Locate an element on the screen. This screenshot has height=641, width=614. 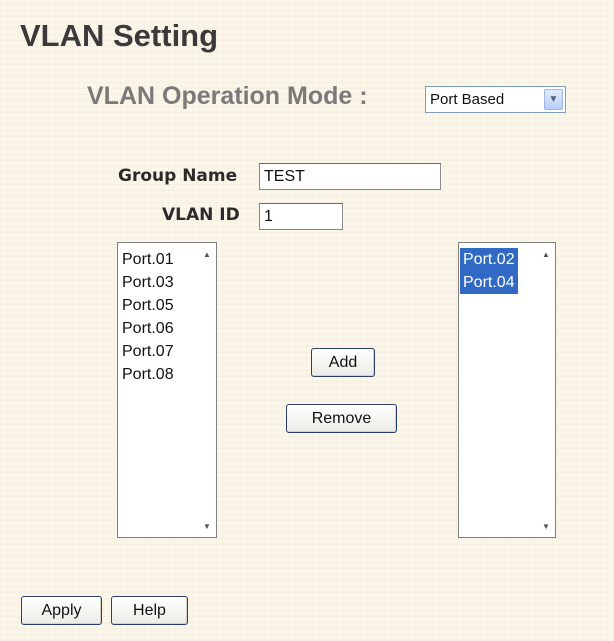
list-item: Port.04 is located at coordinates (489, 282).